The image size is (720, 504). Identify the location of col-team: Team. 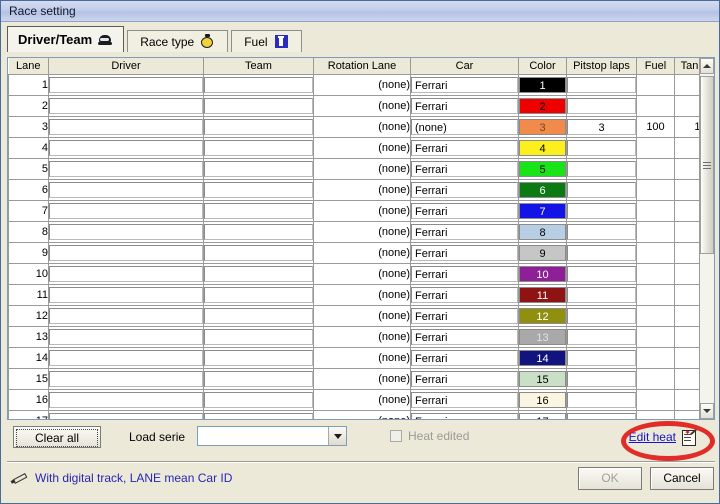
(258, 66).